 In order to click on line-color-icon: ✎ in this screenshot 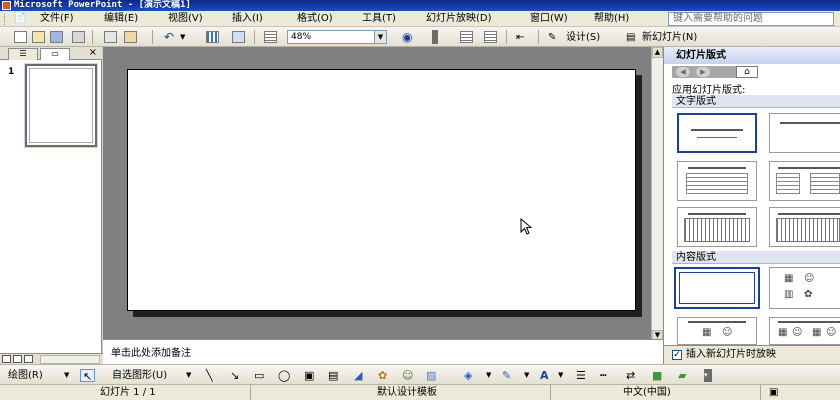, I will do `click(506, 375)`.